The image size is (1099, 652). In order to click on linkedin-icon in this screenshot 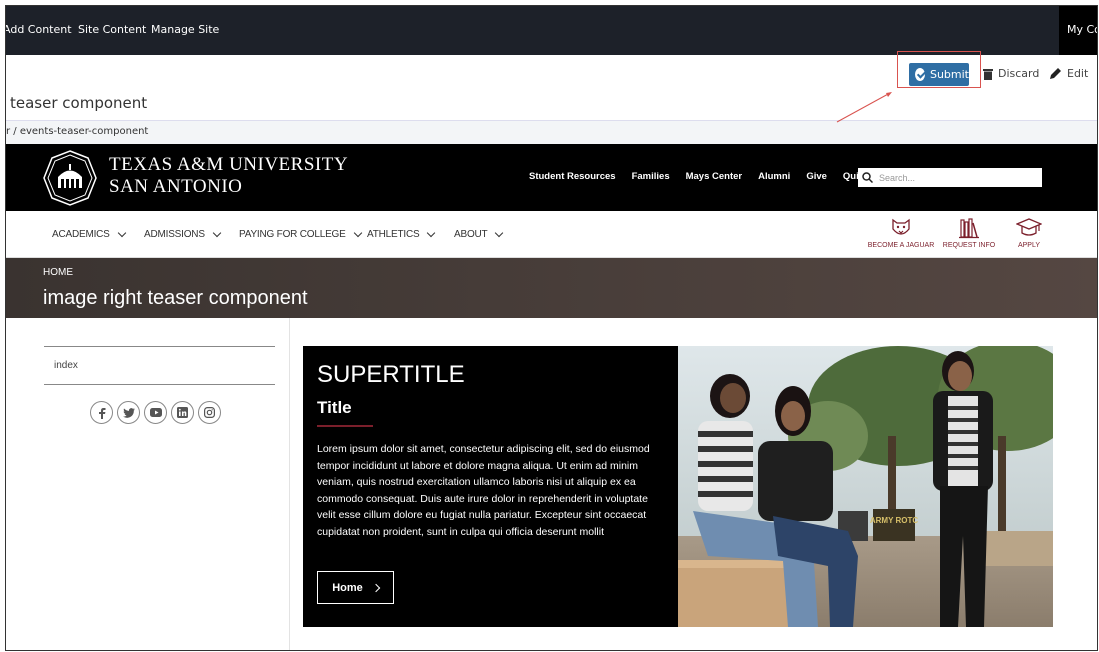, I will do `click(182, 412)`.